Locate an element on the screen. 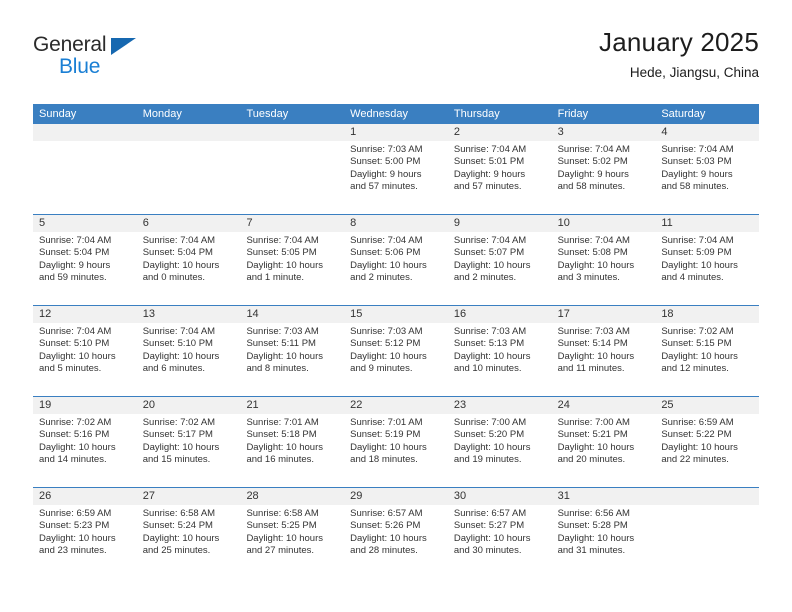 The height and width of the screenshot is (612, 792). sunset-text: Sunset: 5:04 PM is located at coordinates (74, 253).